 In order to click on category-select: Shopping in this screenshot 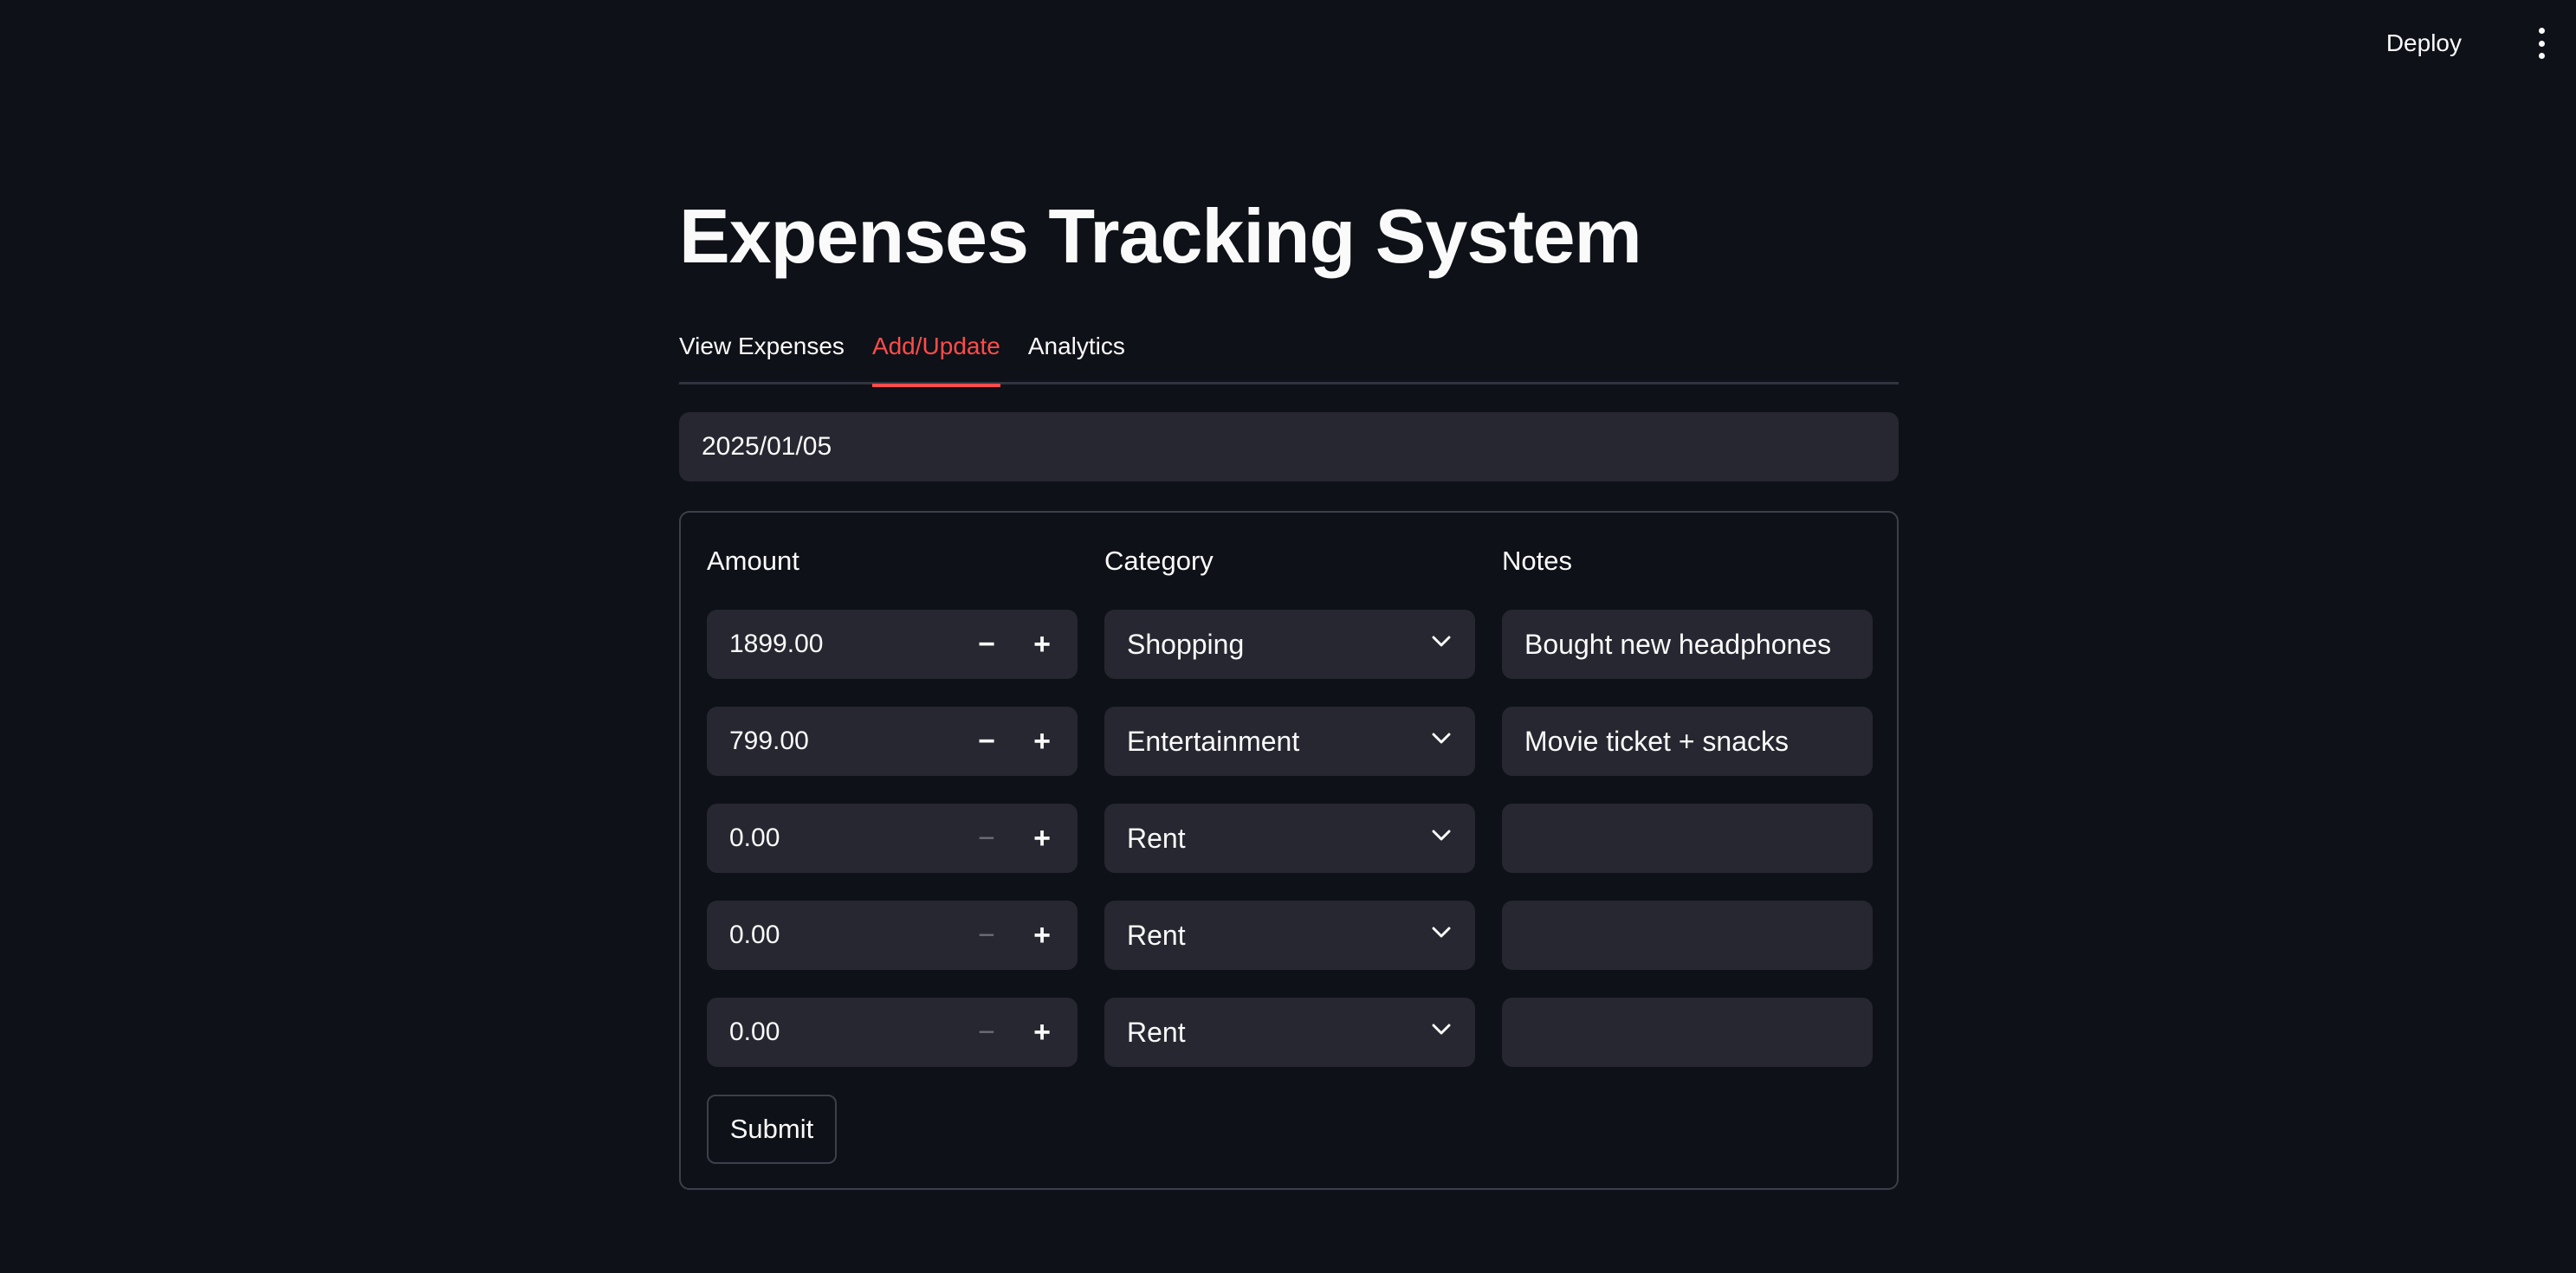, I will do `click(1289, 644)`.